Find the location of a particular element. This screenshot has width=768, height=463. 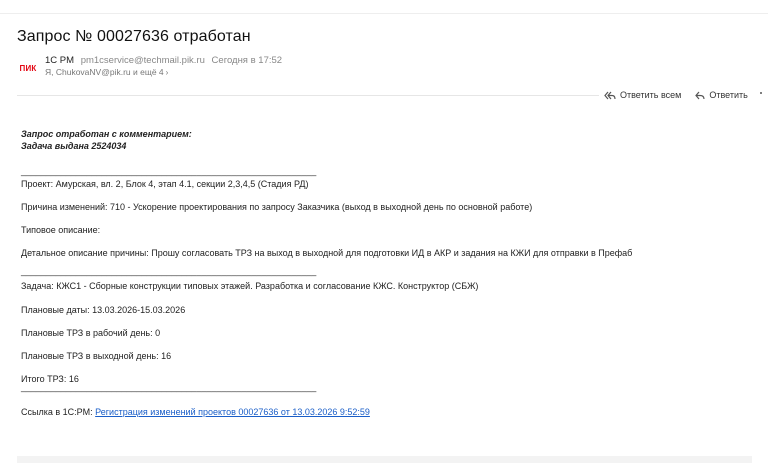

reply-icon is located at coordinates (700, 95).